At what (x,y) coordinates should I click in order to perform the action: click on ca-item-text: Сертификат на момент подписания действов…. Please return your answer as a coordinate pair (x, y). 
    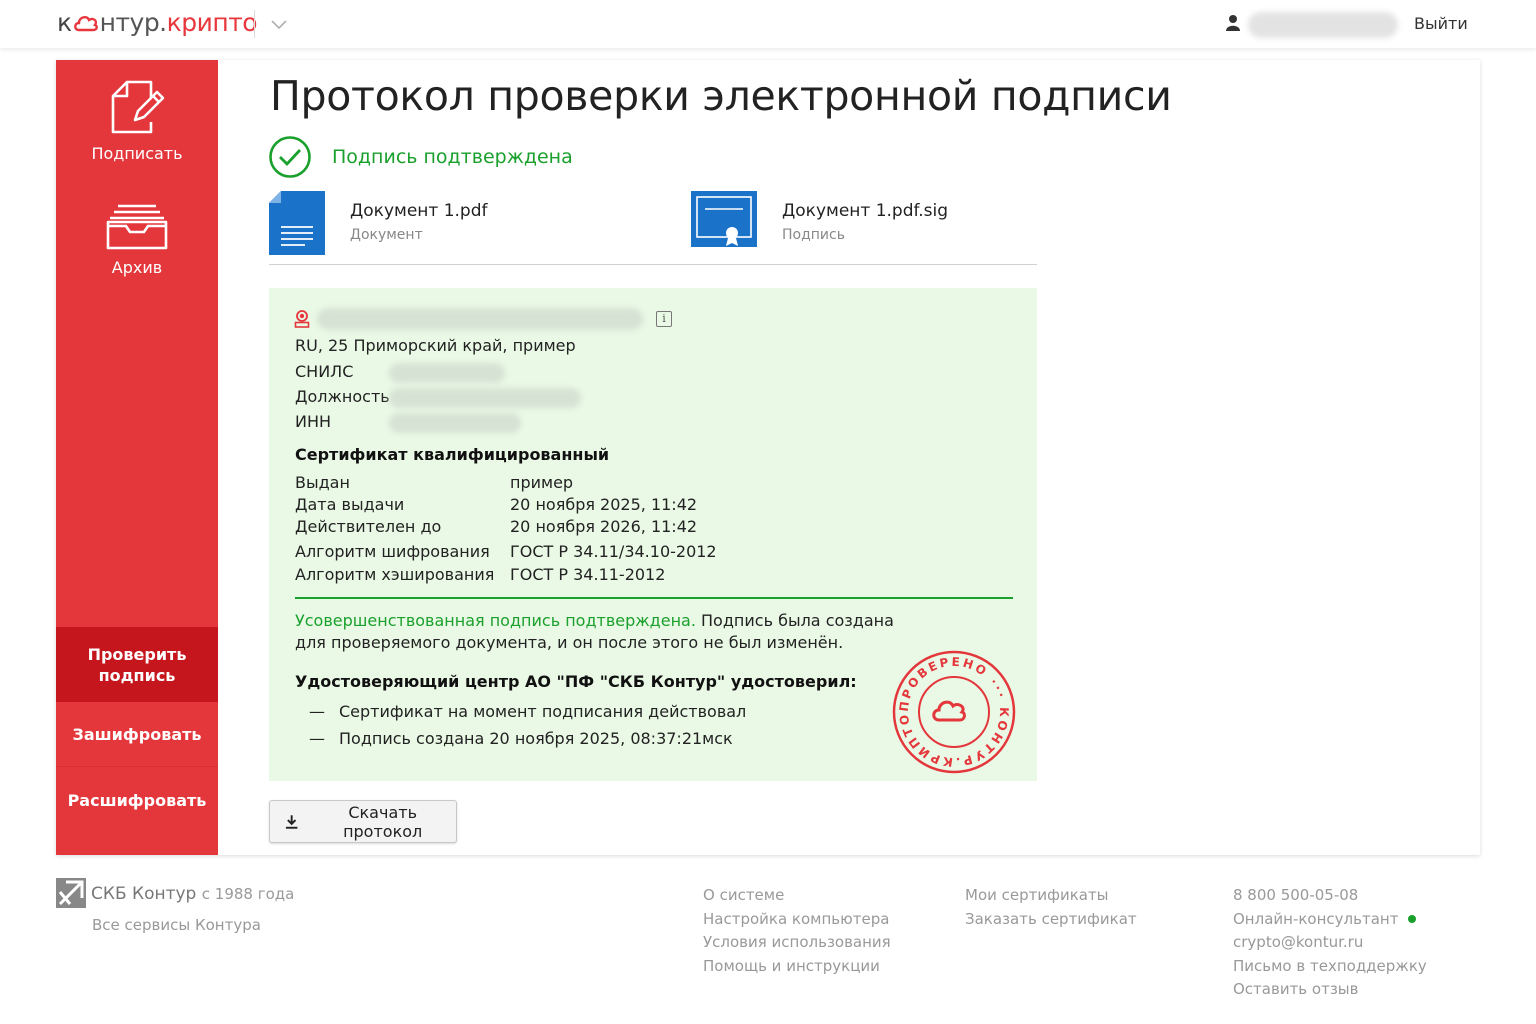
    Looking at the image, I should click on (543, 711).